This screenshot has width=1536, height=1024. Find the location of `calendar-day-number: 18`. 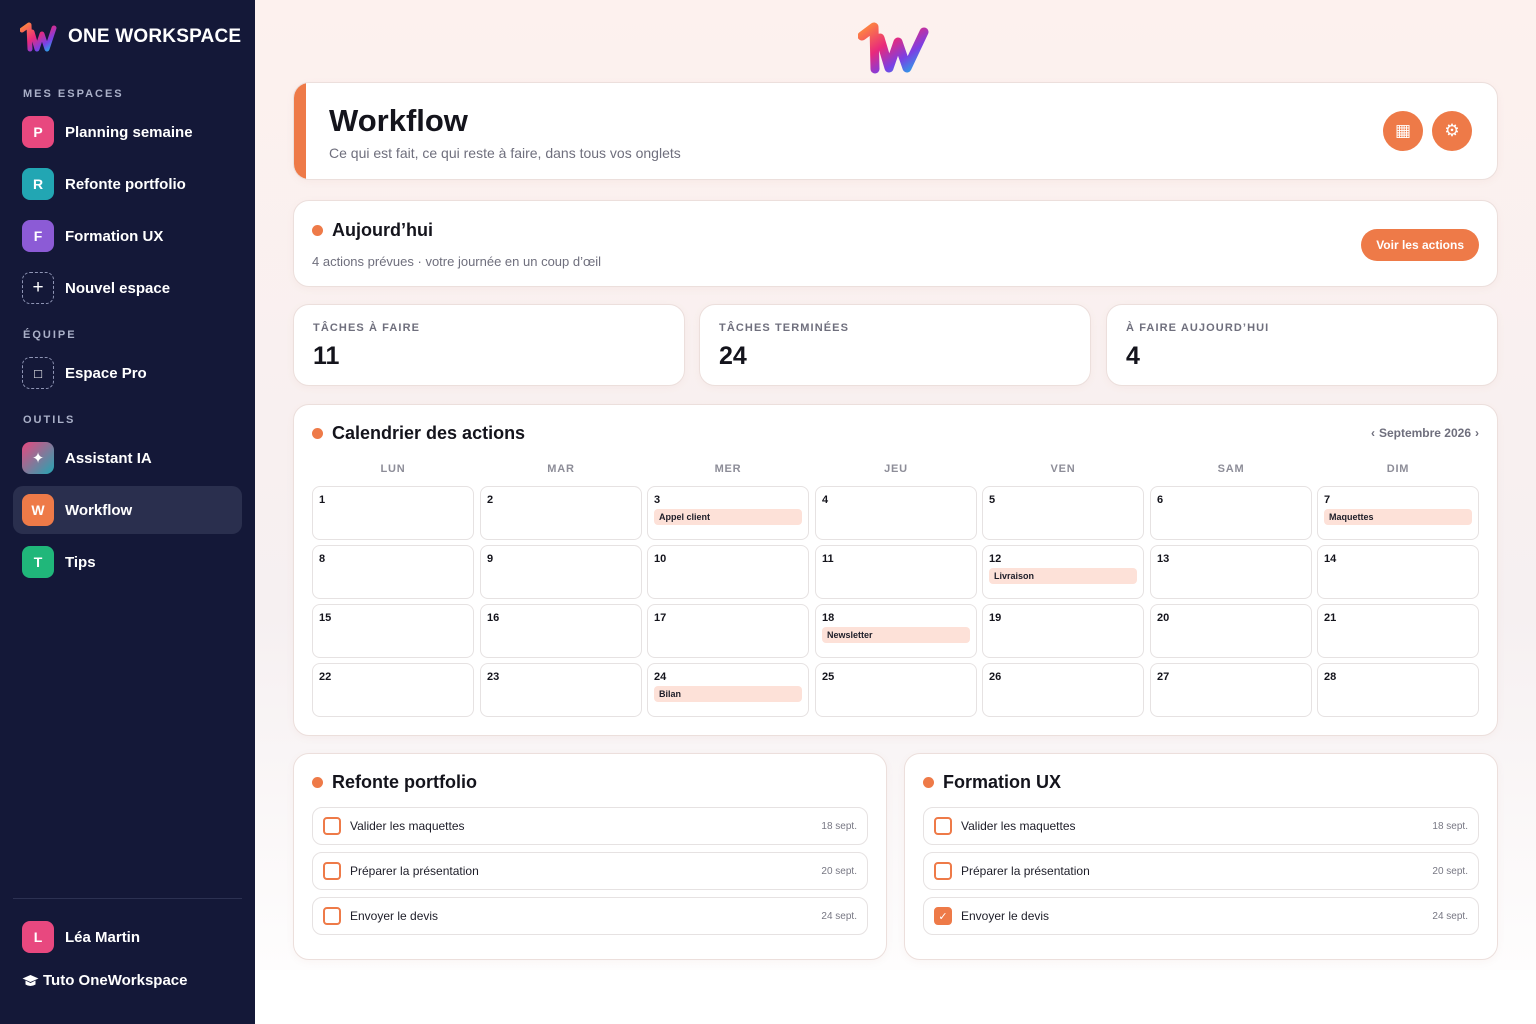

calendar-day-number: 18 is located at coordinates (828, 618).